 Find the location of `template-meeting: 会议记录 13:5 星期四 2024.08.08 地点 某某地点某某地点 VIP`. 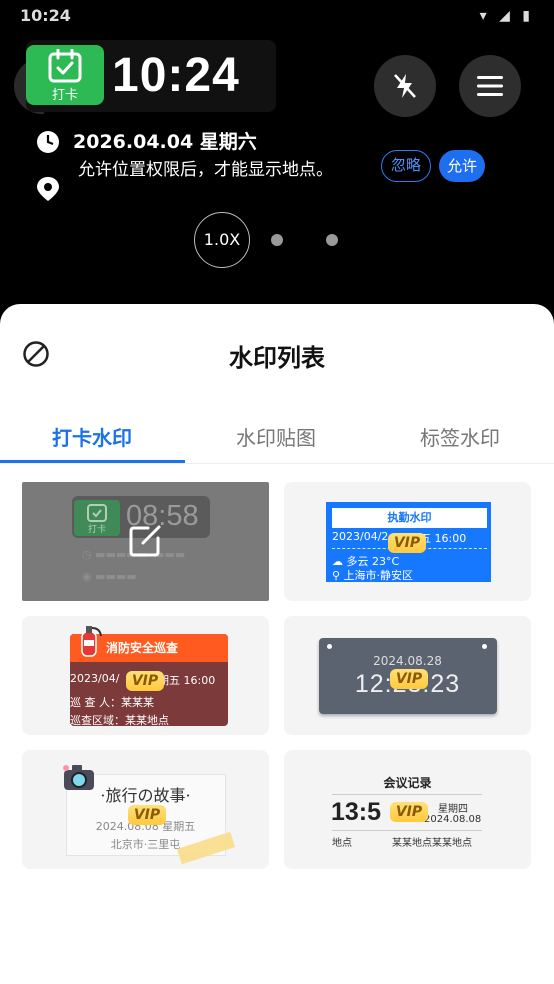

template-meeting: 会议记录 13:5 星期四 2024.08.08 地点 某某地点某某地点 VIP is located at coordinates (407, 809).